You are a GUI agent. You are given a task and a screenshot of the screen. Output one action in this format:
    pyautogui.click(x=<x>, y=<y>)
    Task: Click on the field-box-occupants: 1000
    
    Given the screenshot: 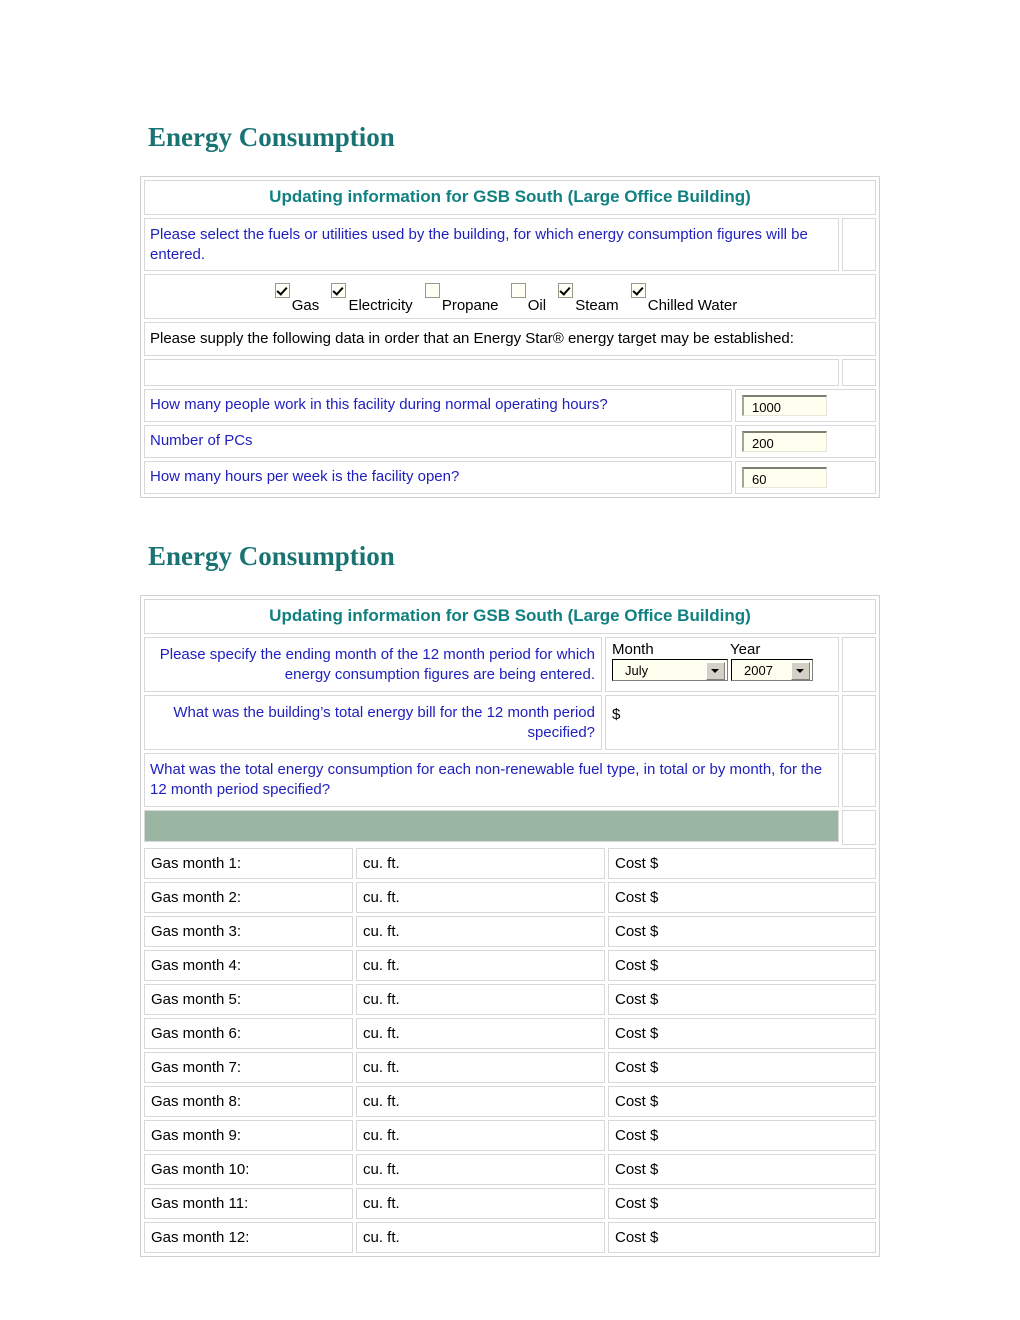 What is the action you would take?
    pyautogui.click(x=805, y=405)
    